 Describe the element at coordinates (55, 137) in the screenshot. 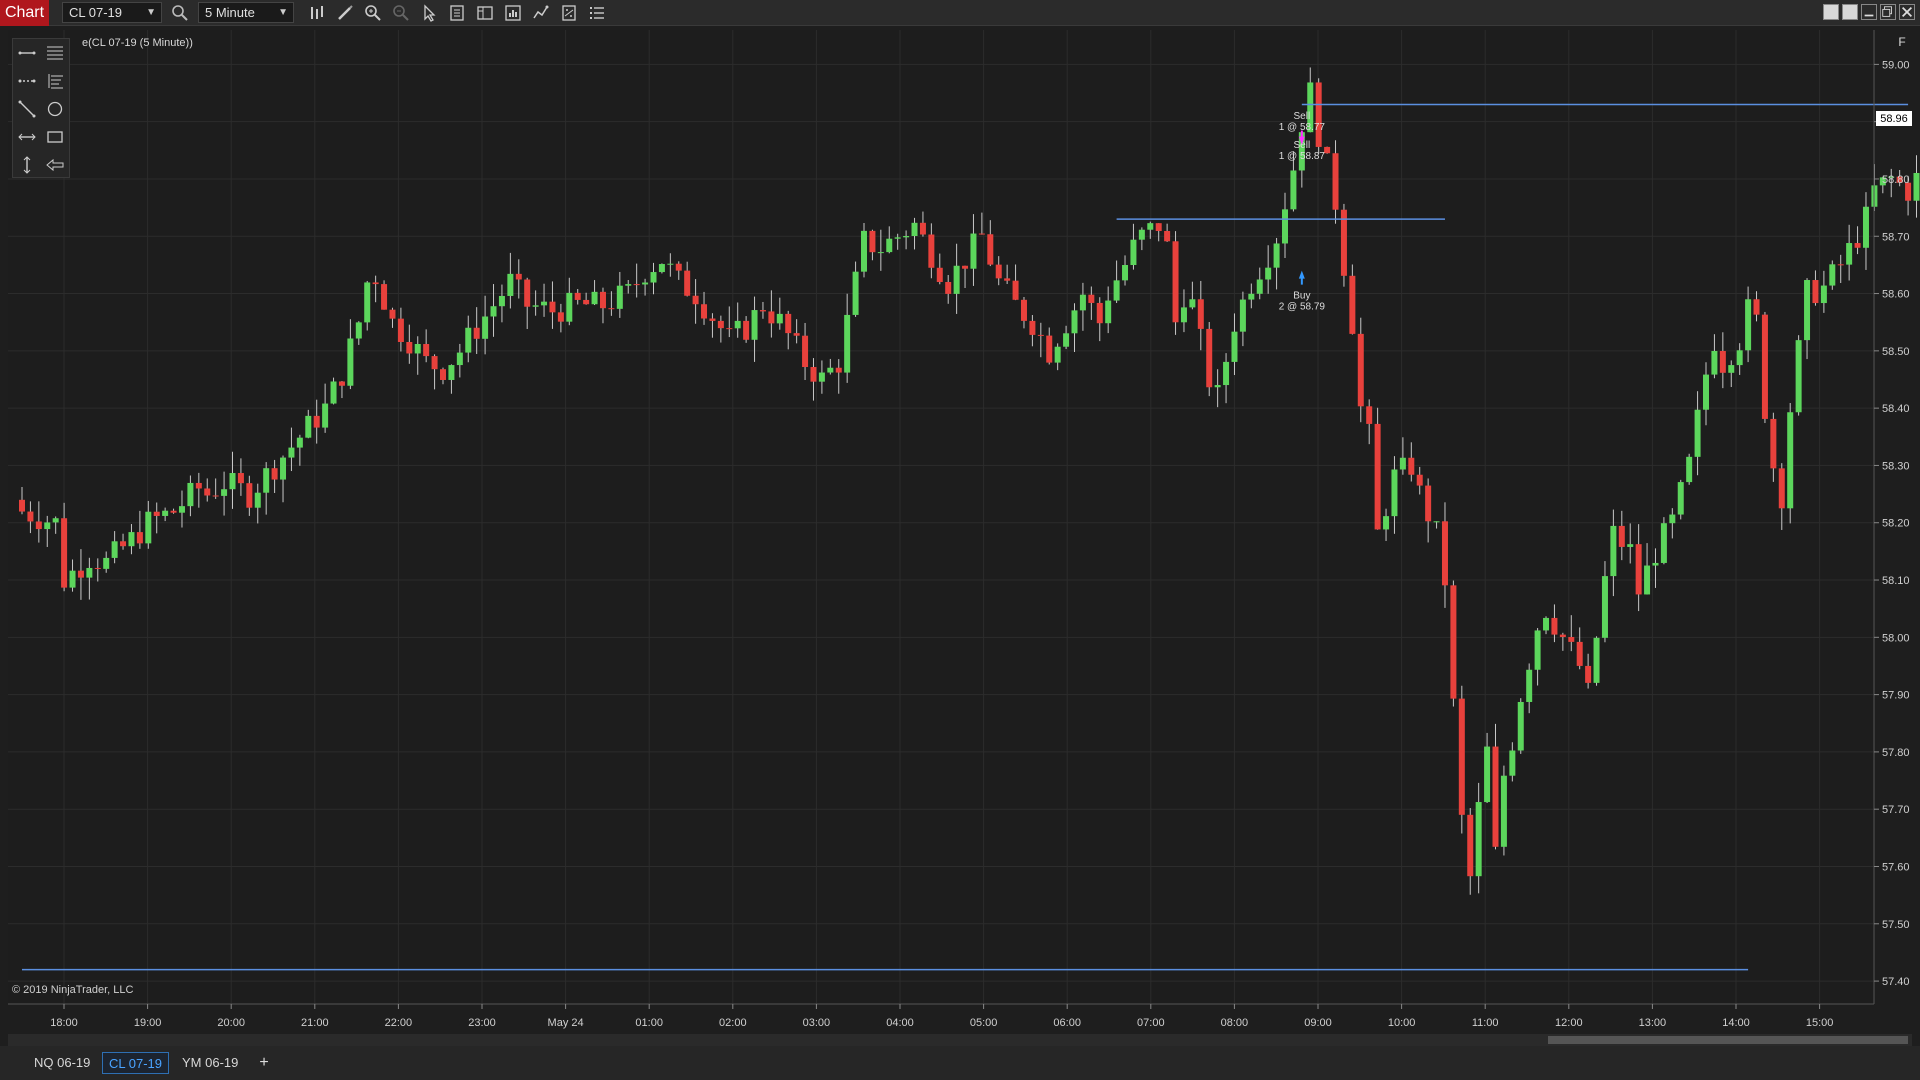

I see `rectangle-icon` at that location.